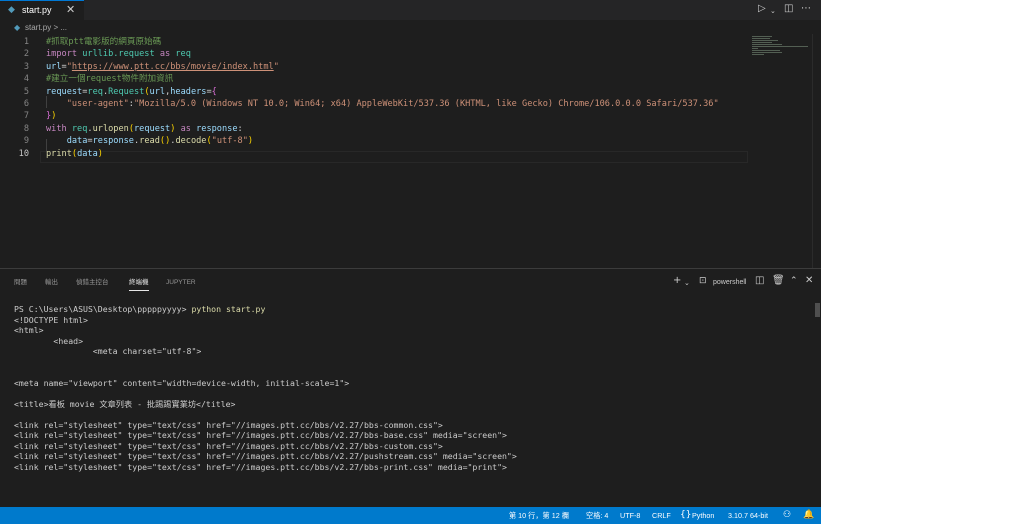  I want to click on code-token: urllib.request, so click(118, 54).